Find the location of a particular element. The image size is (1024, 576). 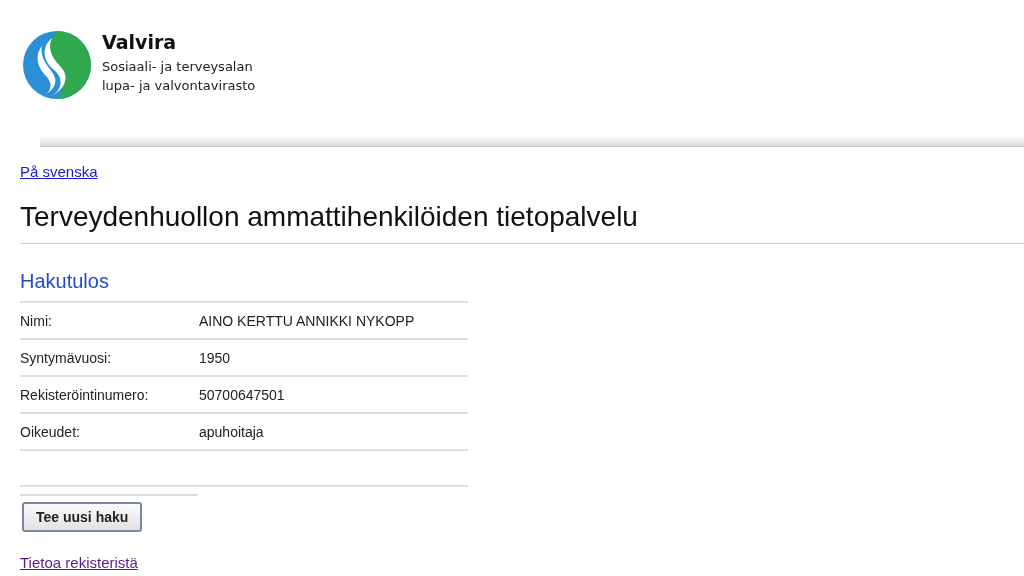

section-heading: Hakutulos is located at coordinates (65, 281).